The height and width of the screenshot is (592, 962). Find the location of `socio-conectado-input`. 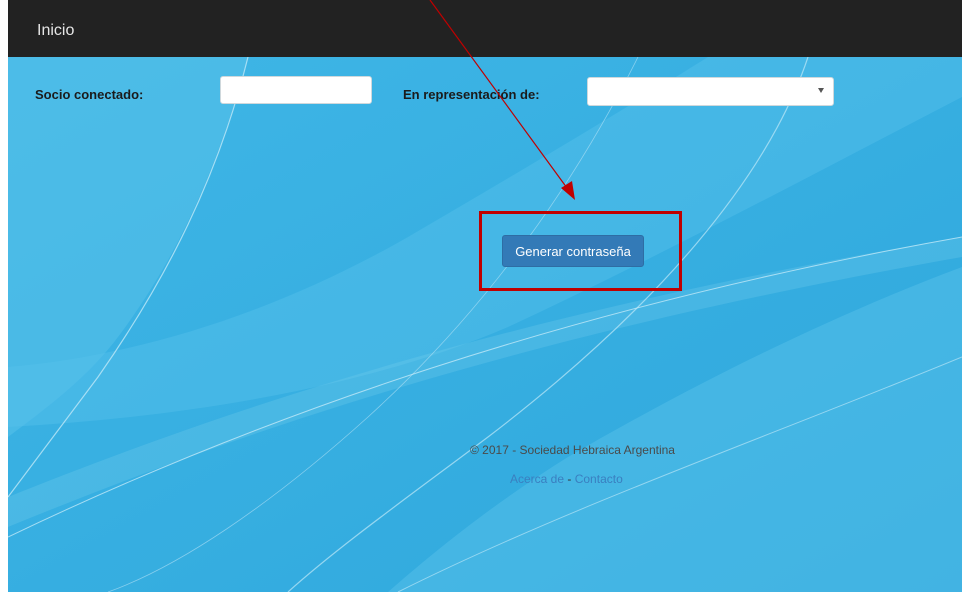

socio-conectado-input is located at coordinates (296, 90).